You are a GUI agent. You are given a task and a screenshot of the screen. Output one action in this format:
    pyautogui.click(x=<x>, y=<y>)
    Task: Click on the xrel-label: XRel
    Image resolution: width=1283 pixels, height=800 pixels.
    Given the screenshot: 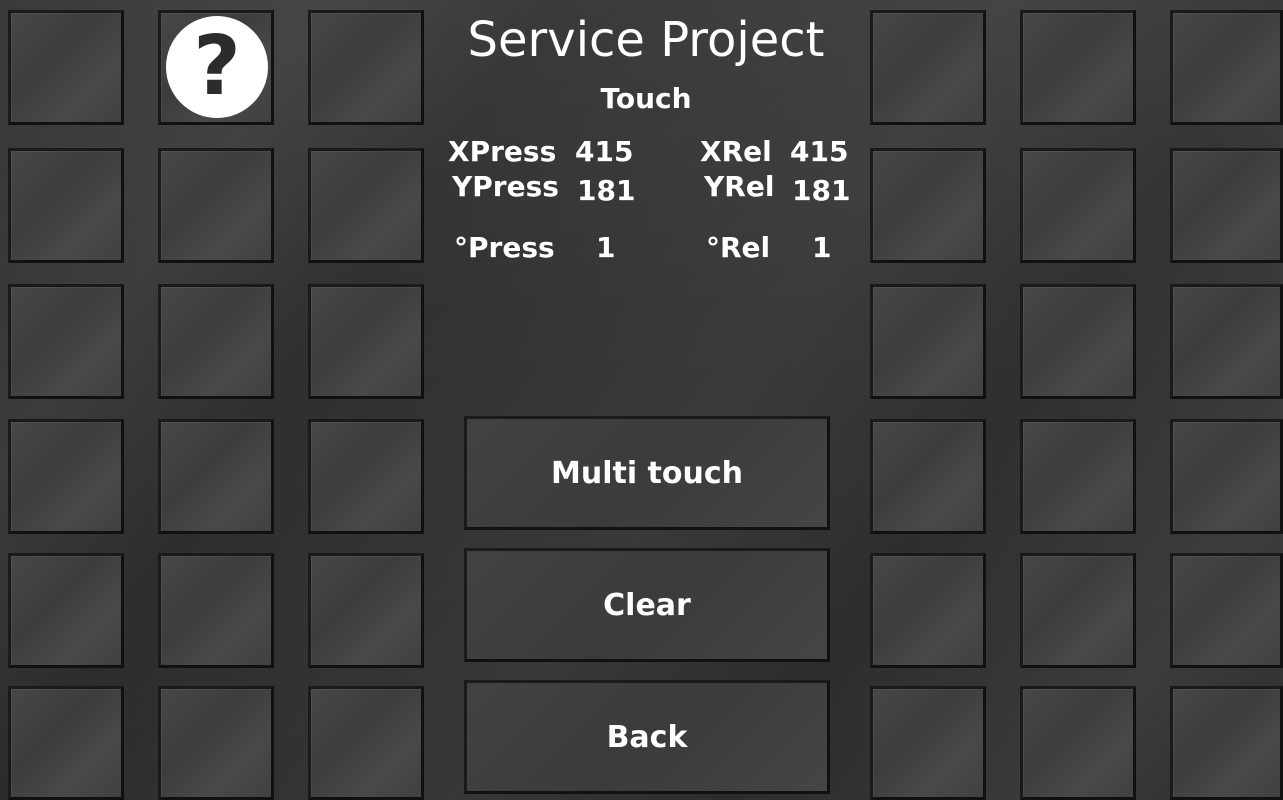 What is the action you would take?
    pyautogui.click(x=736, y=151)
    